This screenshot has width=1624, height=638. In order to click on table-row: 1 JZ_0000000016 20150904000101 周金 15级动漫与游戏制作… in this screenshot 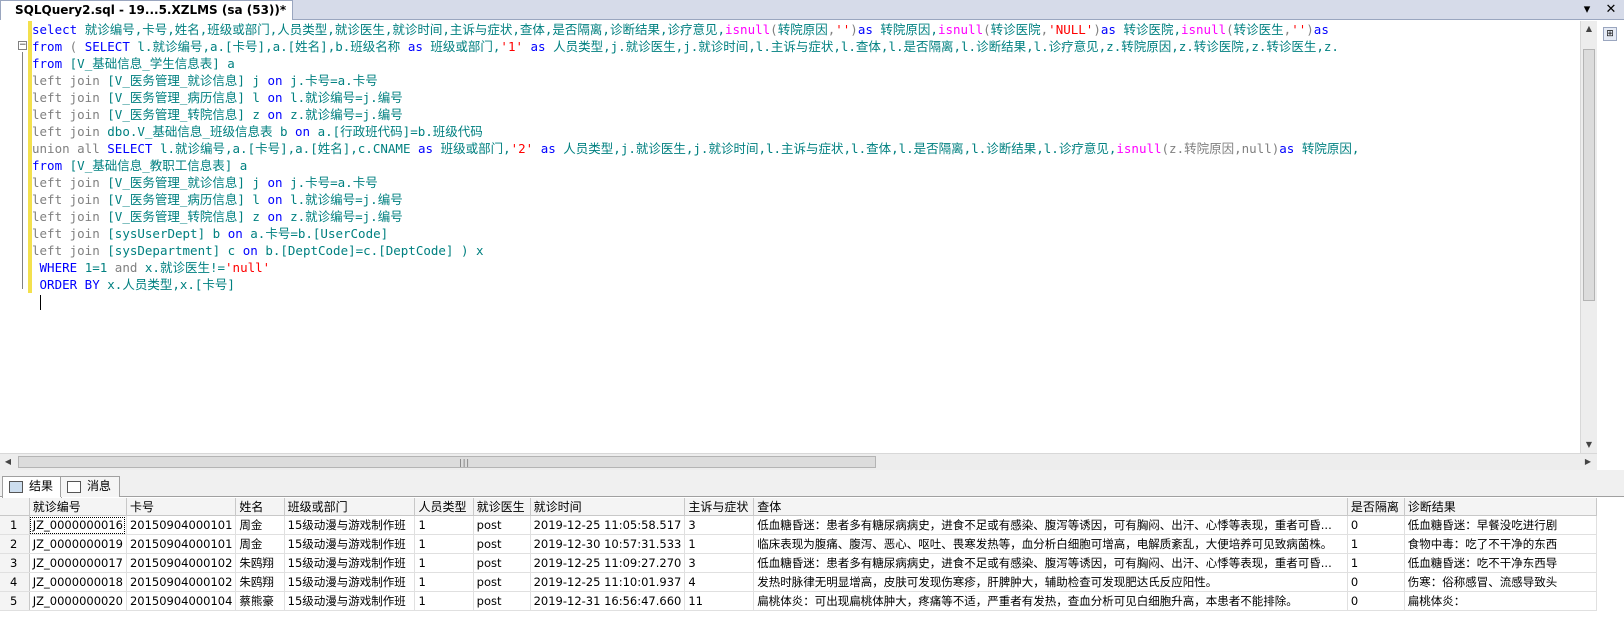, I will do `click(798, 525)`.